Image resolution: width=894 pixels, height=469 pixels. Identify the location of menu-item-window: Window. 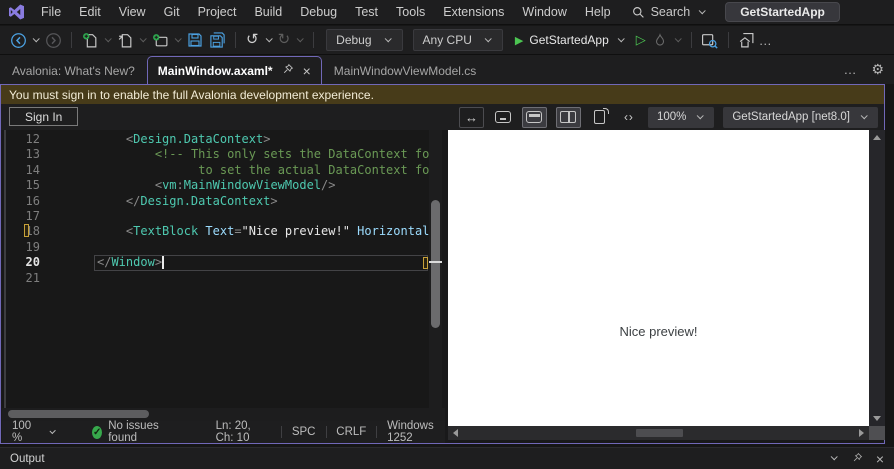
(544, 12).